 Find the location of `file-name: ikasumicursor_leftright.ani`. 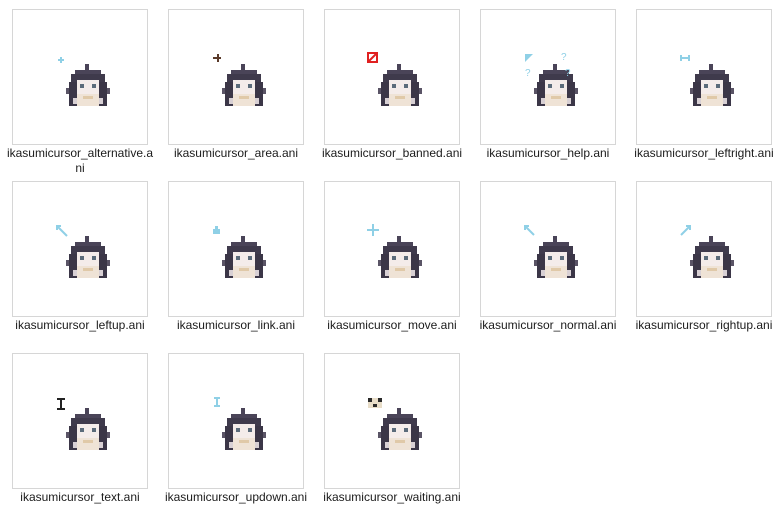

file-name: ikasumicursor_leftright.ani is located at coordinates (704, 153).